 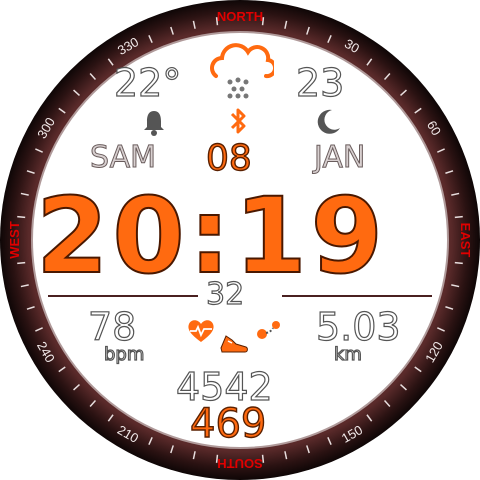 I want to click on moon-icon, so click(x=328, y=121).